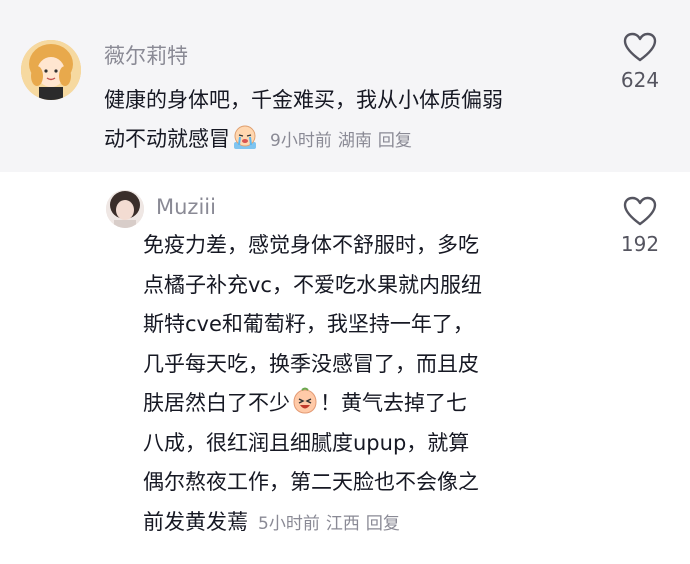 This screenshot has width=690, height=564. Describe the element at coordinates (342, 524) in the screenshot. I see `reply-location: 江西` at that location.